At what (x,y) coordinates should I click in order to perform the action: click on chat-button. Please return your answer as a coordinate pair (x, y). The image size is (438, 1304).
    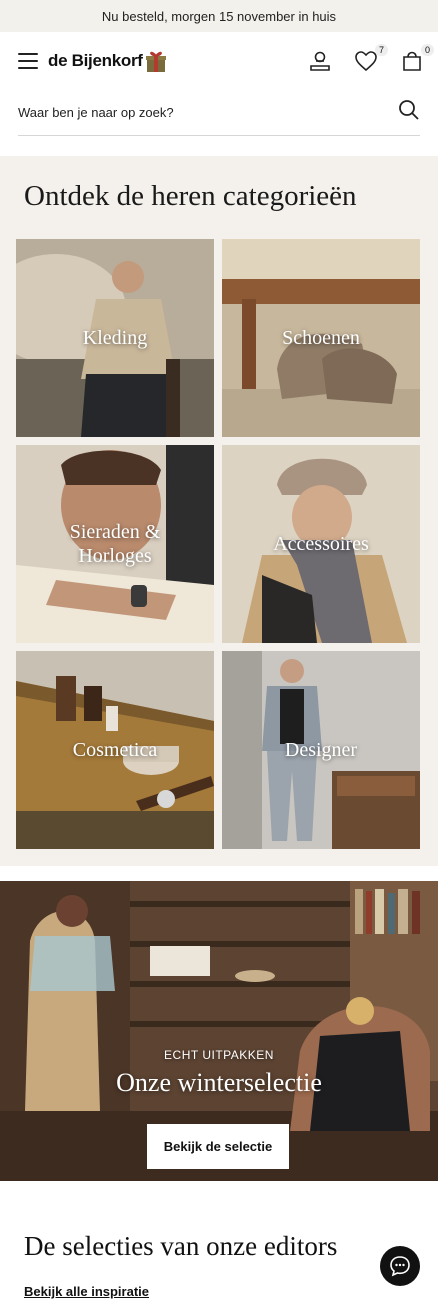
    Looking at the image, I should click on (400, 1266).